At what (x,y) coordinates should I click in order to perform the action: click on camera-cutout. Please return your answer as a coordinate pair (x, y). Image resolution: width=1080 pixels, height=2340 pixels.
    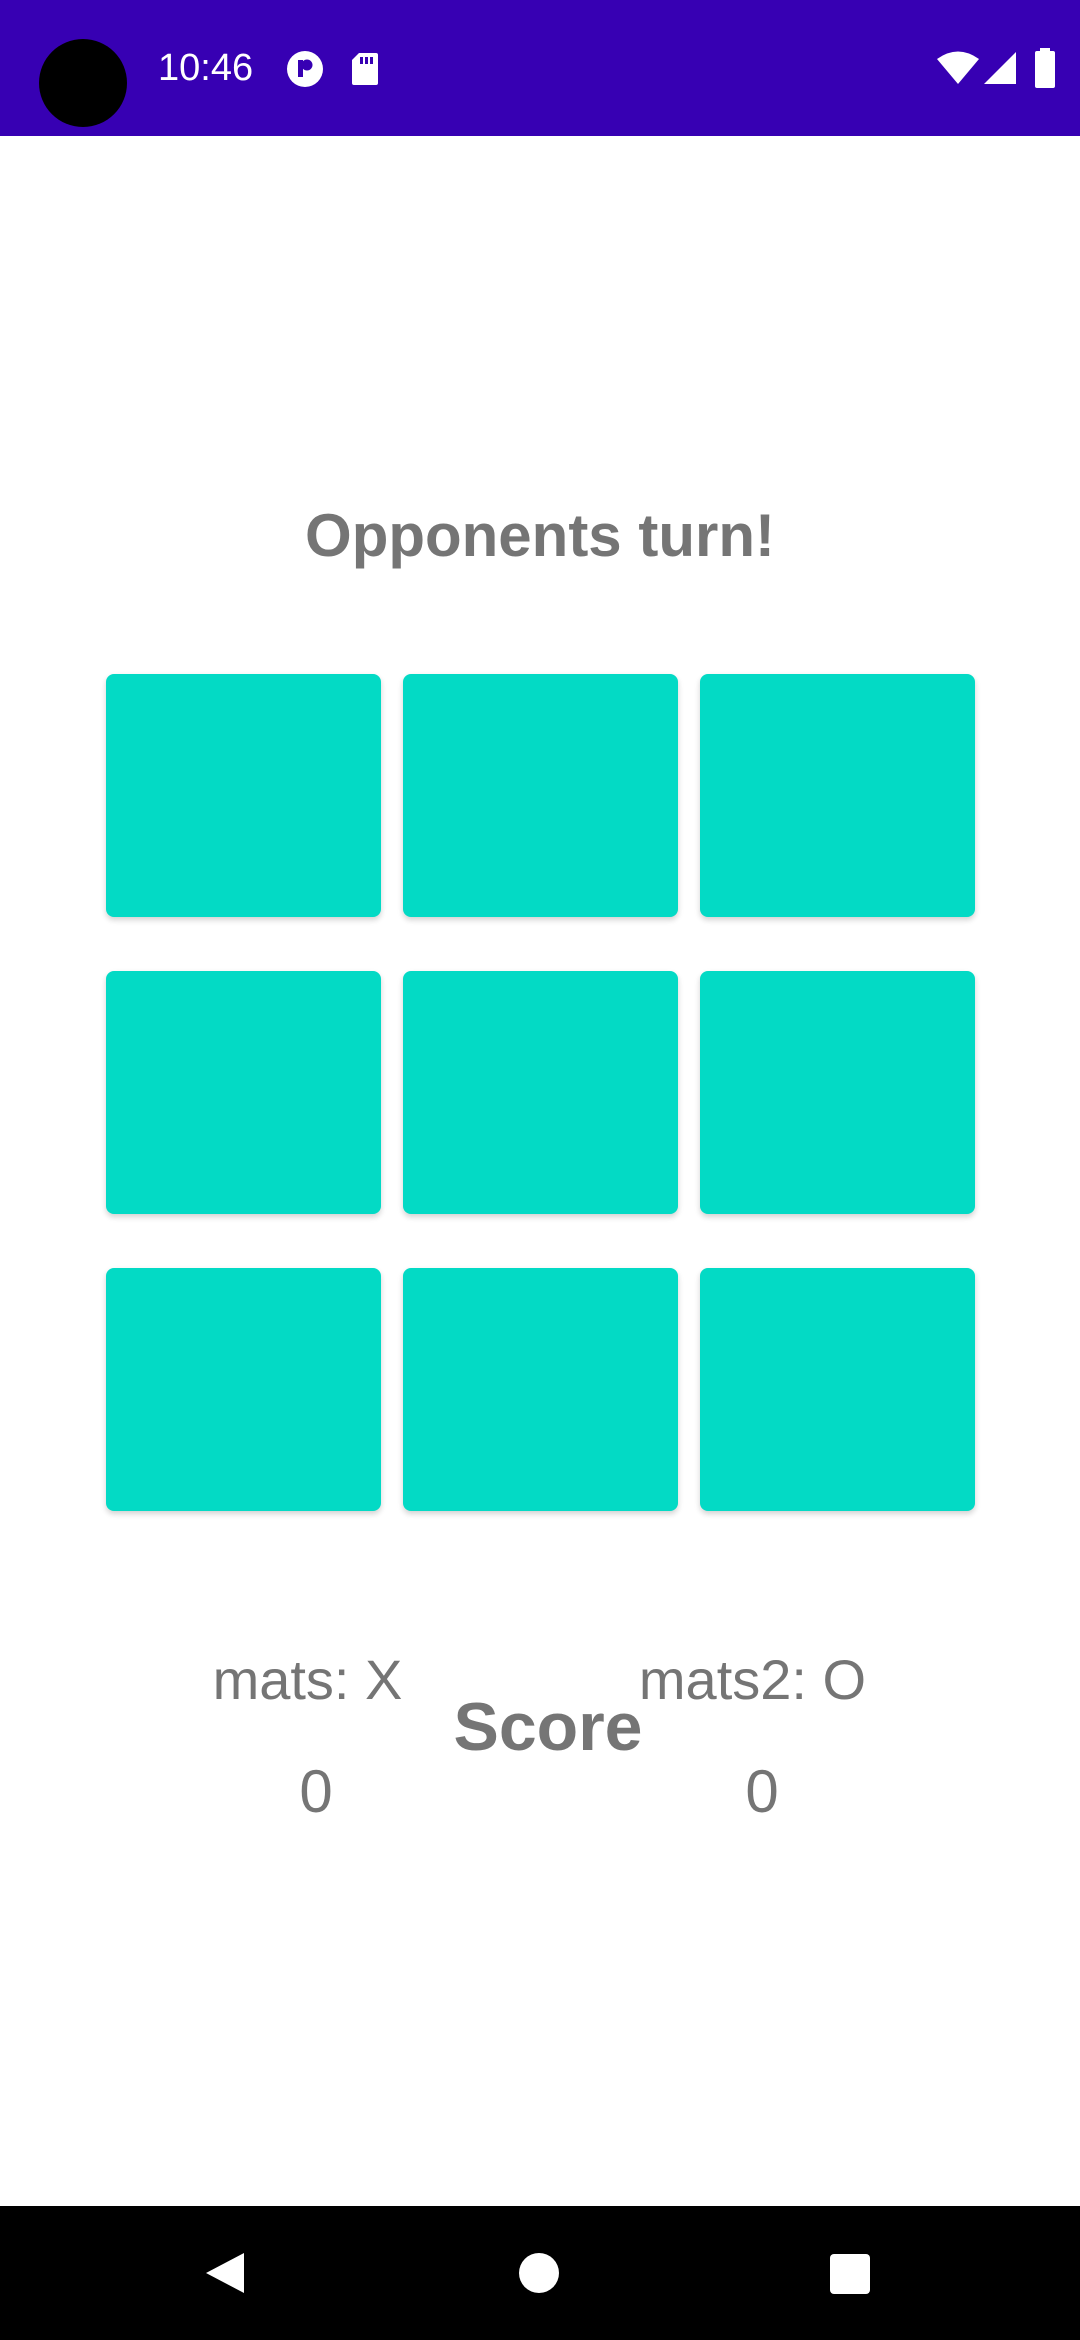
    Looking at the image, I should click on (83, 83).